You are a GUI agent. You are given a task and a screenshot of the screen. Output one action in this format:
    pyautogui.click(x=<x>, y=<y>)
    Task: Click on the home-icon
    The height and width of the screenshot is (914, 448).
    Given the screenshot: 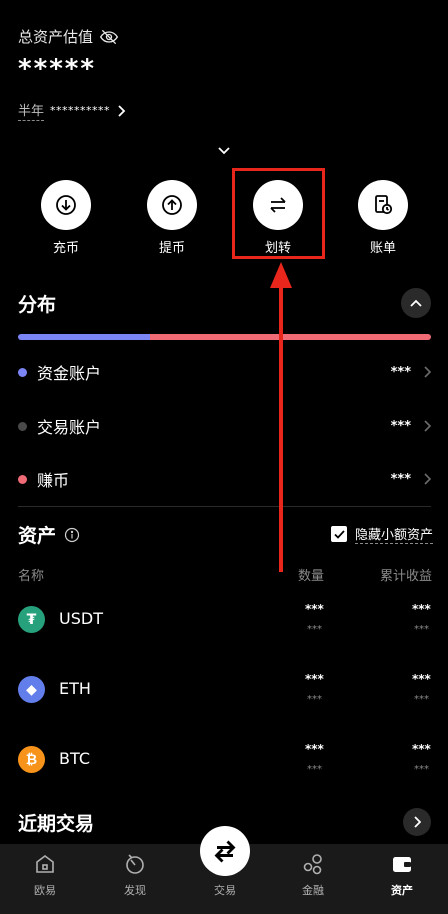 What is the action you would take?
    pyautogui.click(x=45, y=864)
    